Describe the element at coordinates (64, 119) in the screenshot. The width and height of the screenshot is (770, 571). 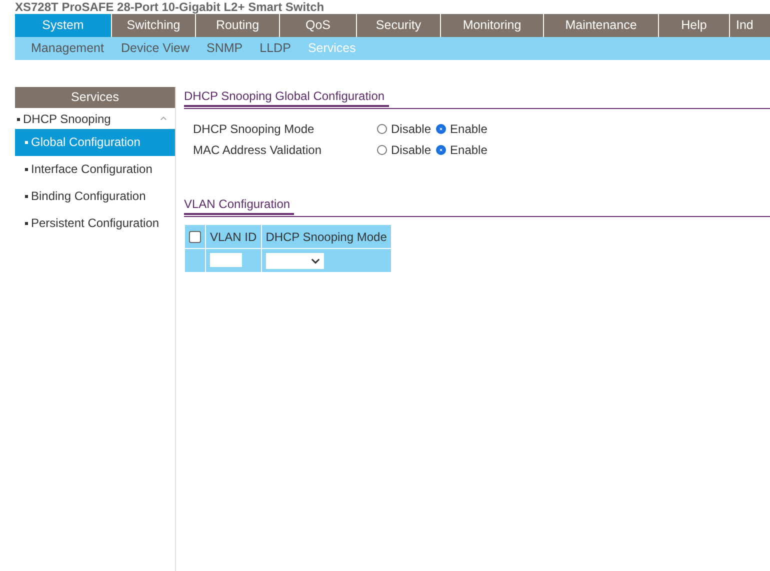
I see `sidebar-group: DHCP Snooping` at that location.